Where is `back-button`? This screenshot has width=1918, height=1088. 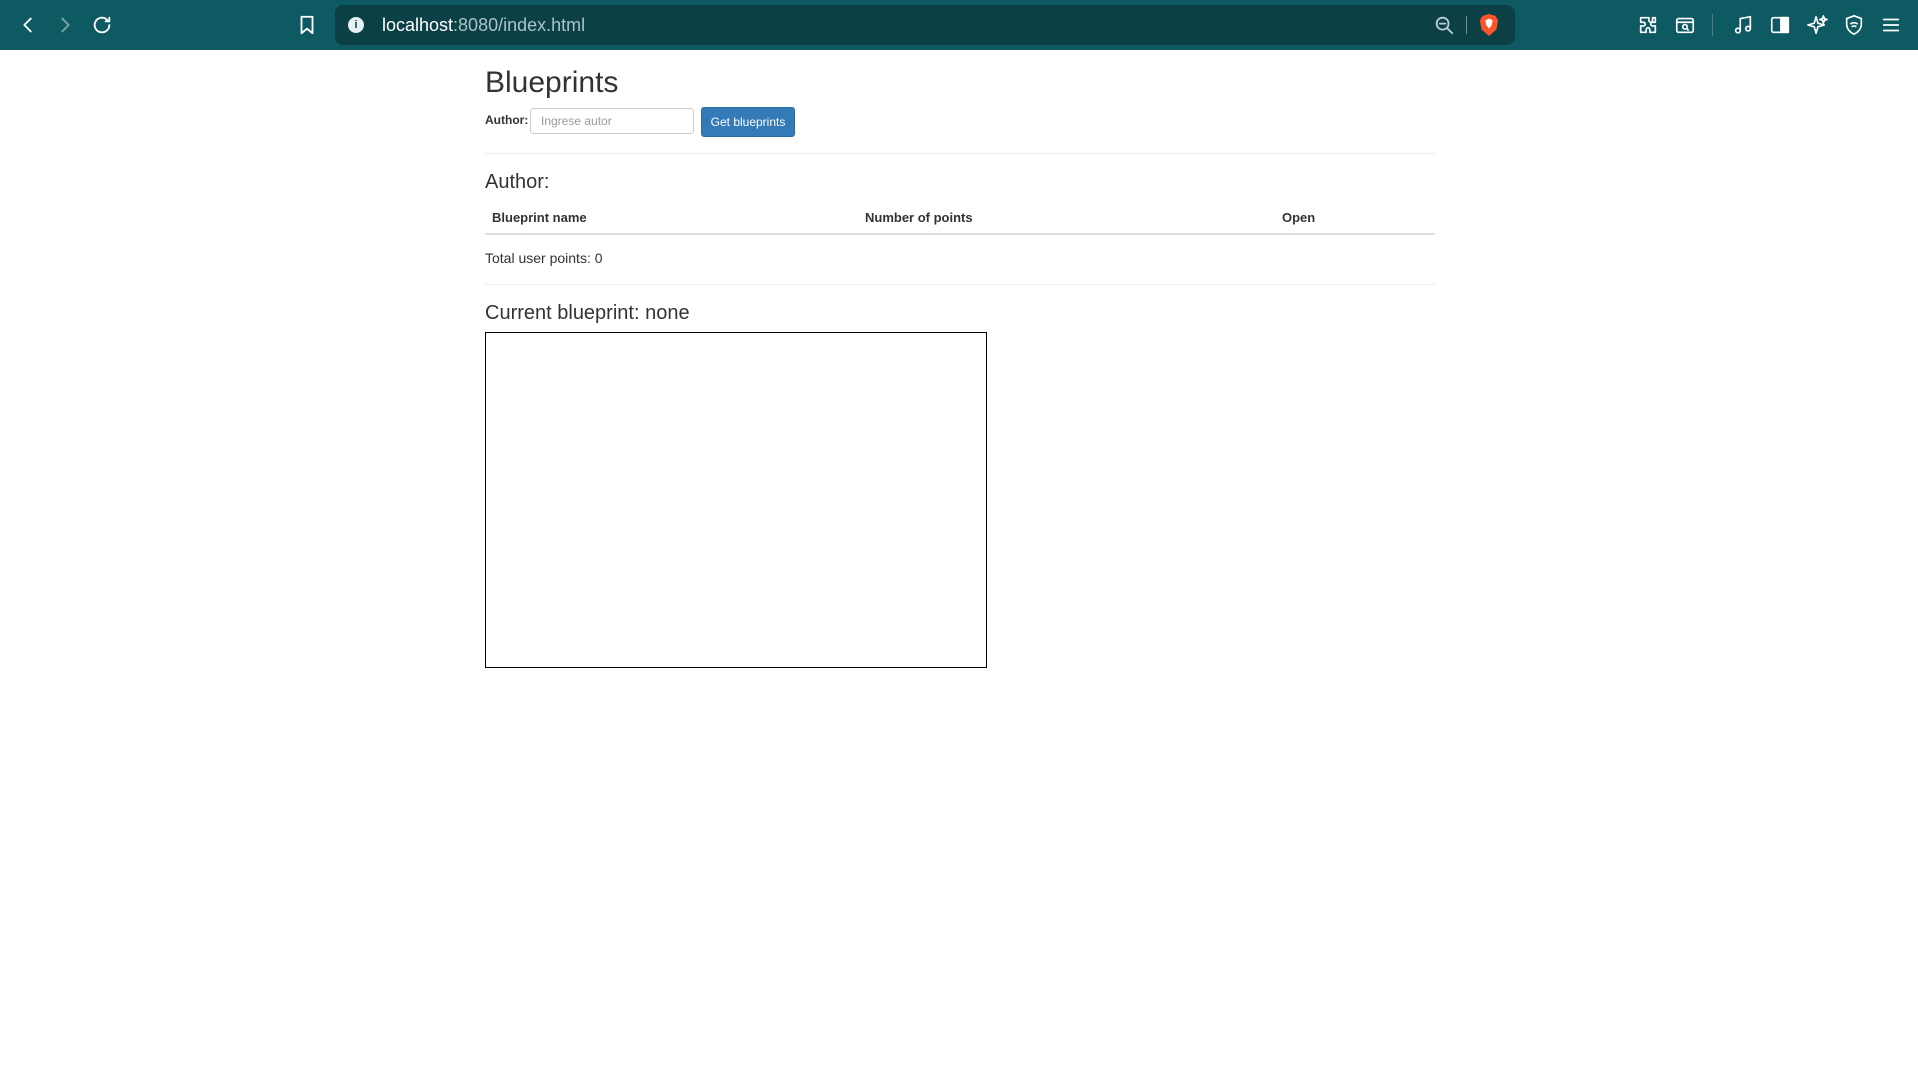
back-button is located at coordinates (28, 25).